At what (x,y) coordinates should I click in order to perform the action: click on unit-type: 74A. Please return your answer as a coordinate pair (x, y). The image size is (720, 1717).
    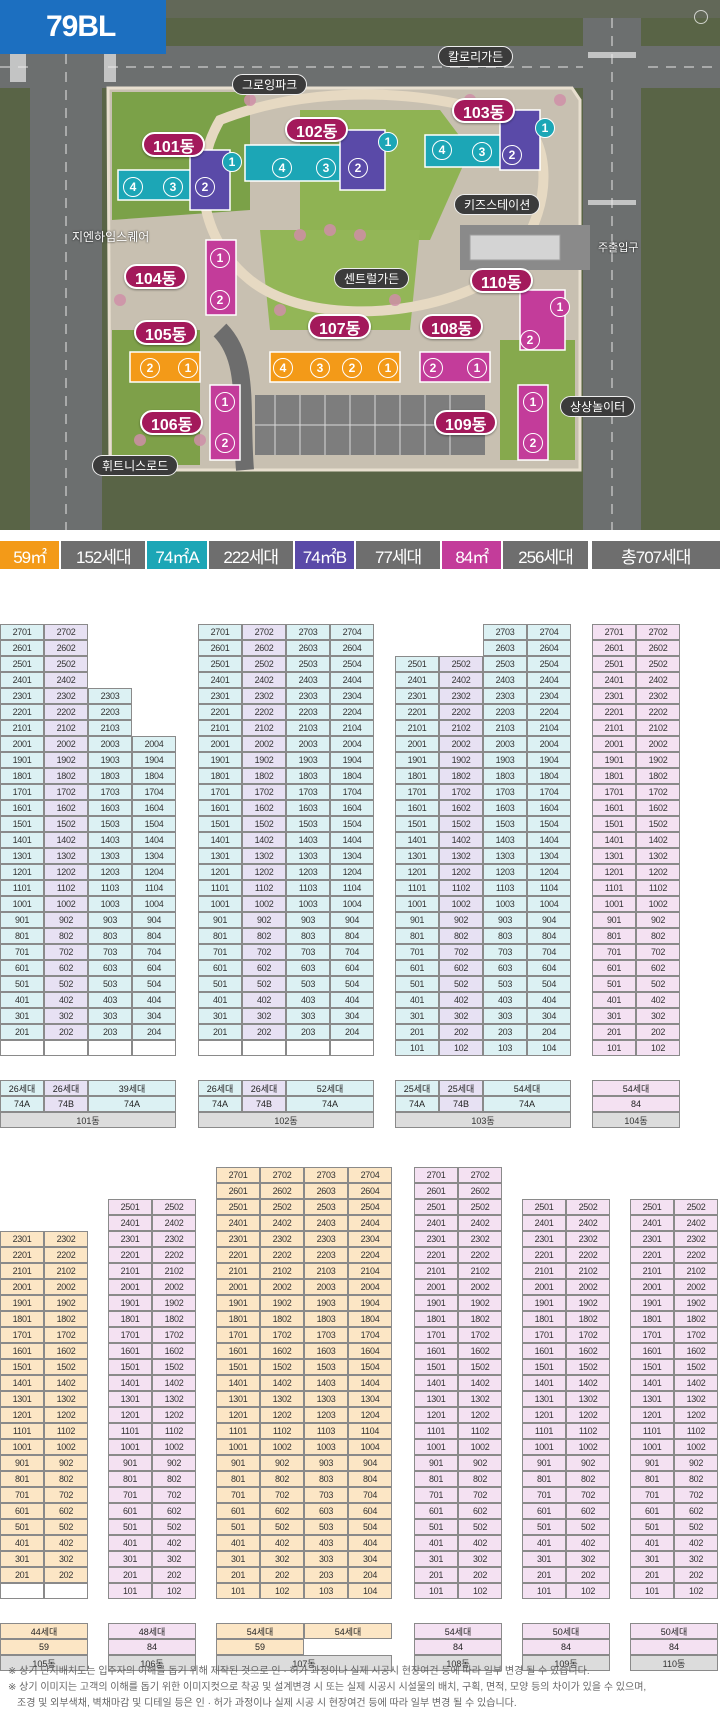
    Looking at the image, I should click on (527, 1104).